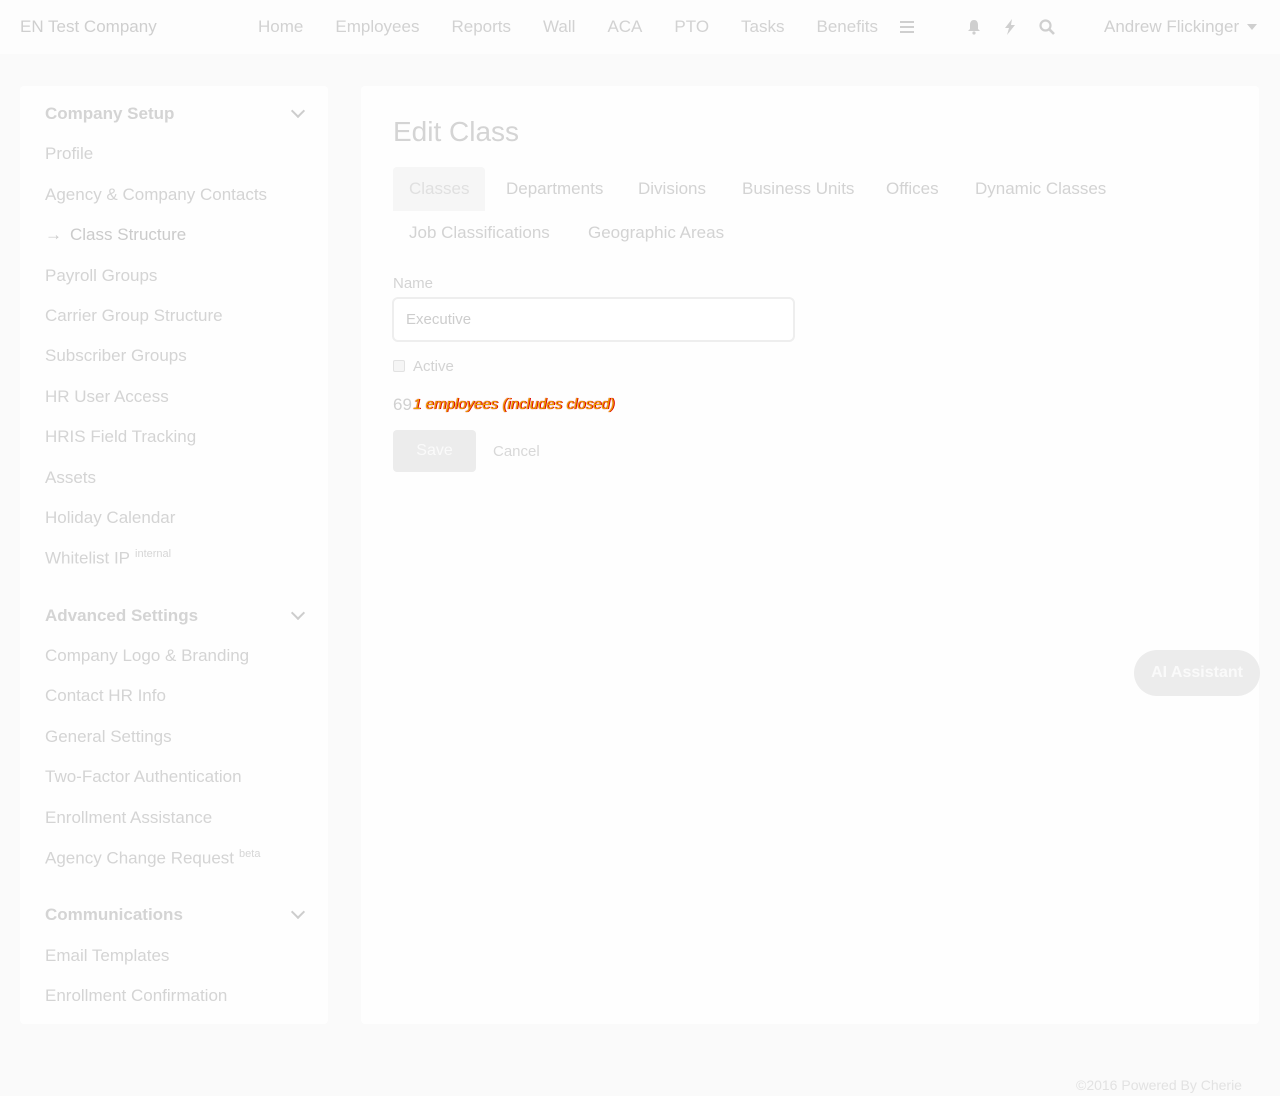 Image resolution: width=1280 pixels, height=1096 pixels. What do you see at coordinates (559, 27) in the screenshot?
I see `nav-wall: Wall` at bounding box center [559, 27].